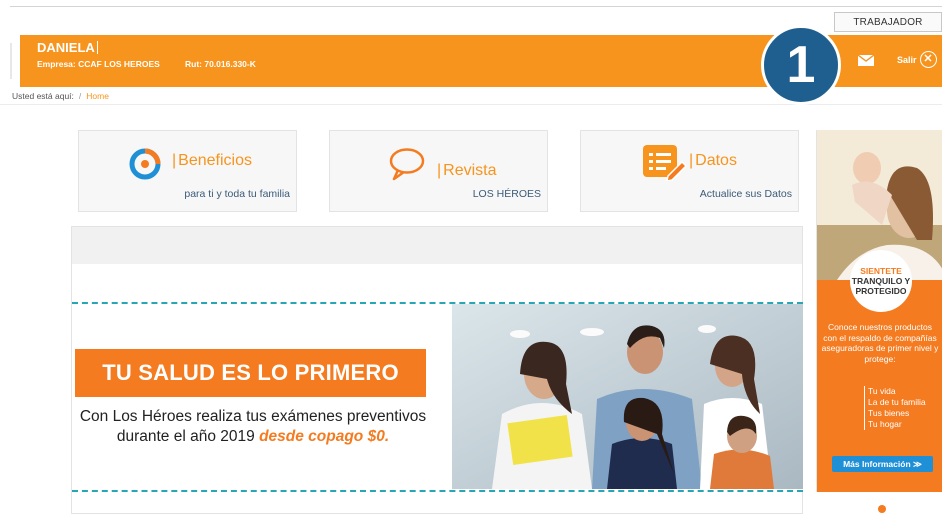  Describe the element at coordinates (97, 96) in the screenshot. I see `breadcrumb-home-link: Home` at that location.